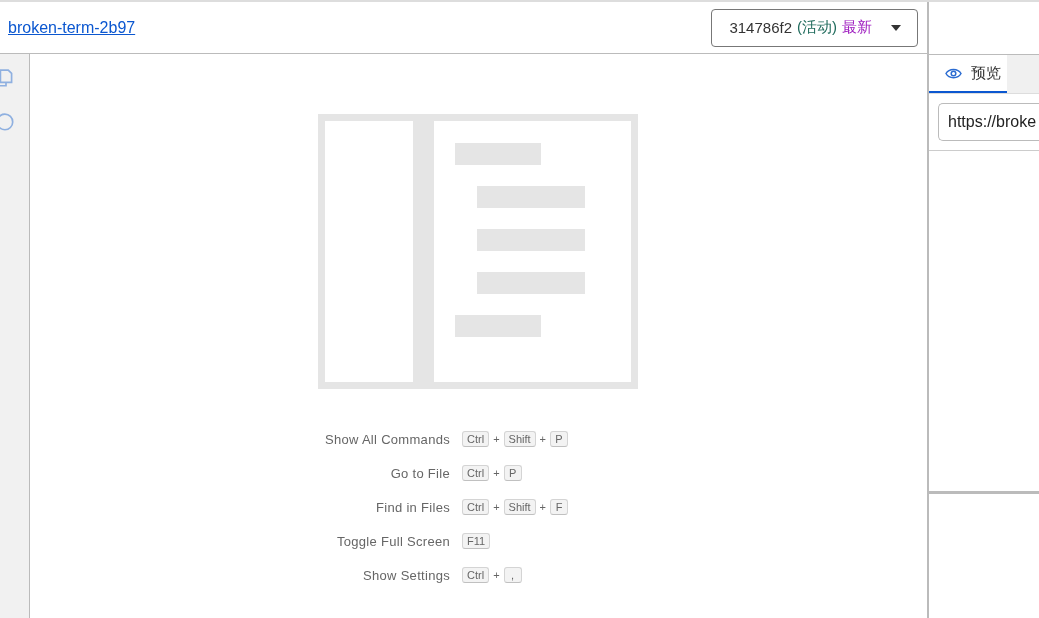 The image size is (1039, 618). What do you see at coordinates (393, 541) in the screenshot?
I see `shortcut-label: Toggle Full Screen` at bounding box center [393, 541].